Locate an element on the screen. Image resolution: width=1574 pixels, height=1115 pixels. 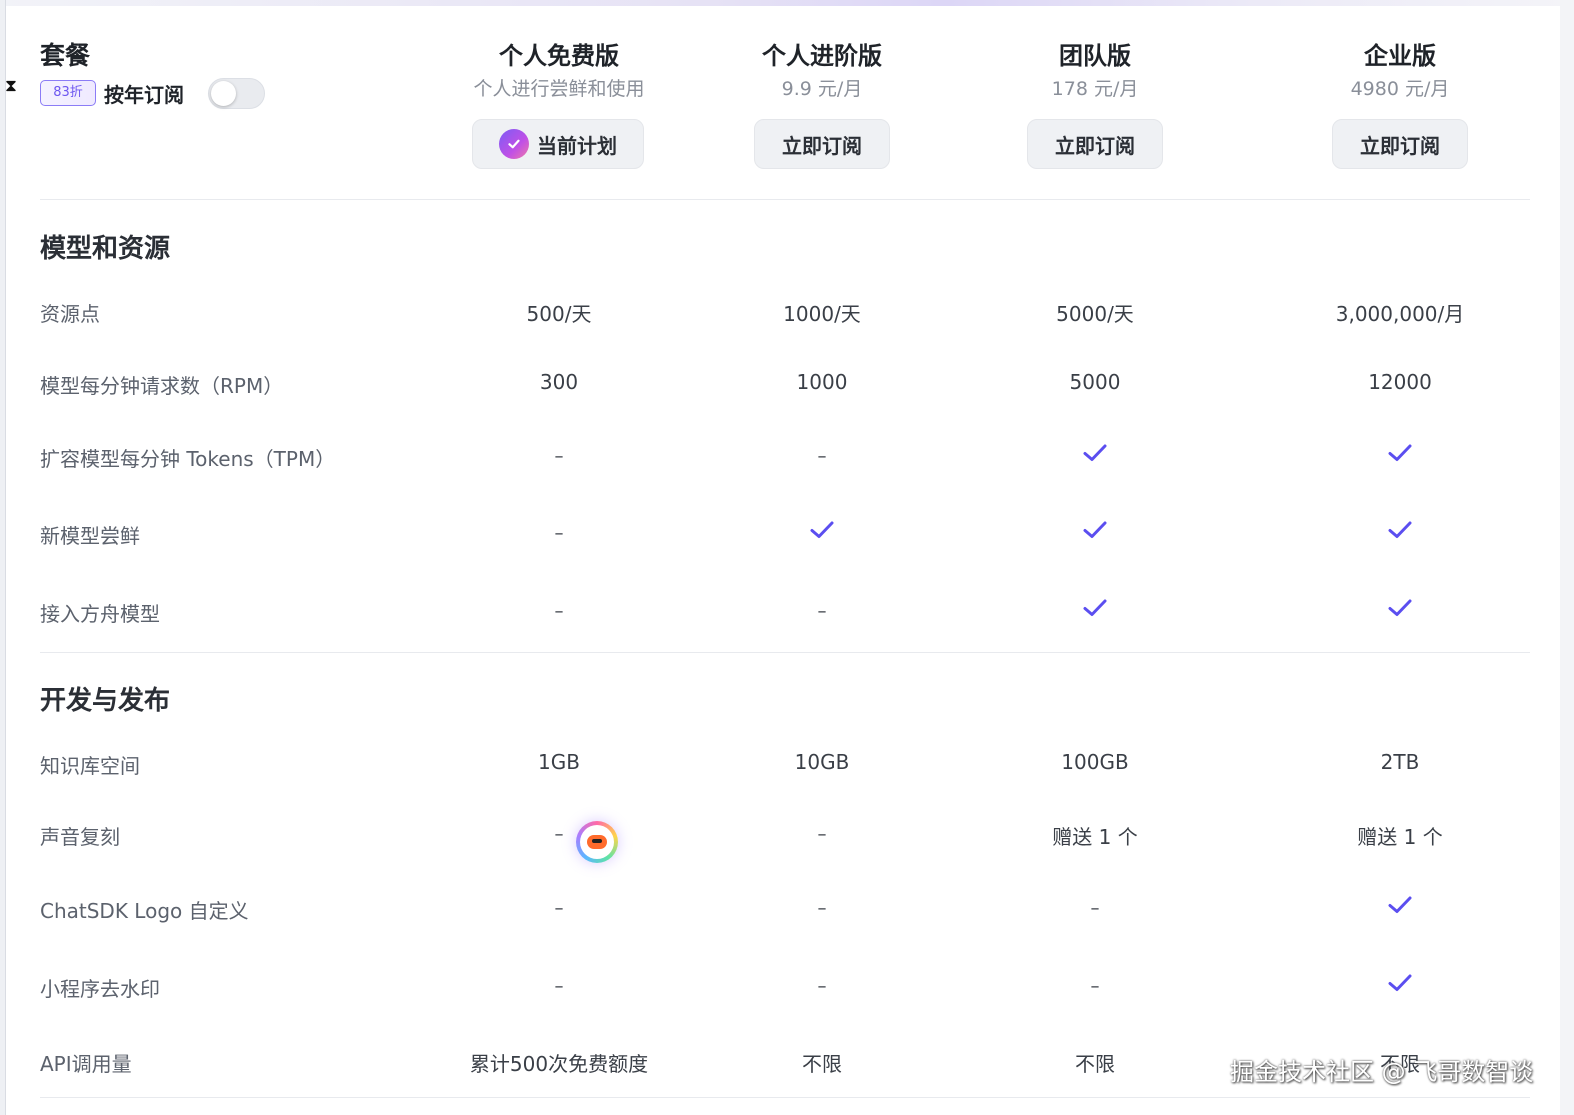
feature-value: 5000/天 is located at coordinates (1095, 314).